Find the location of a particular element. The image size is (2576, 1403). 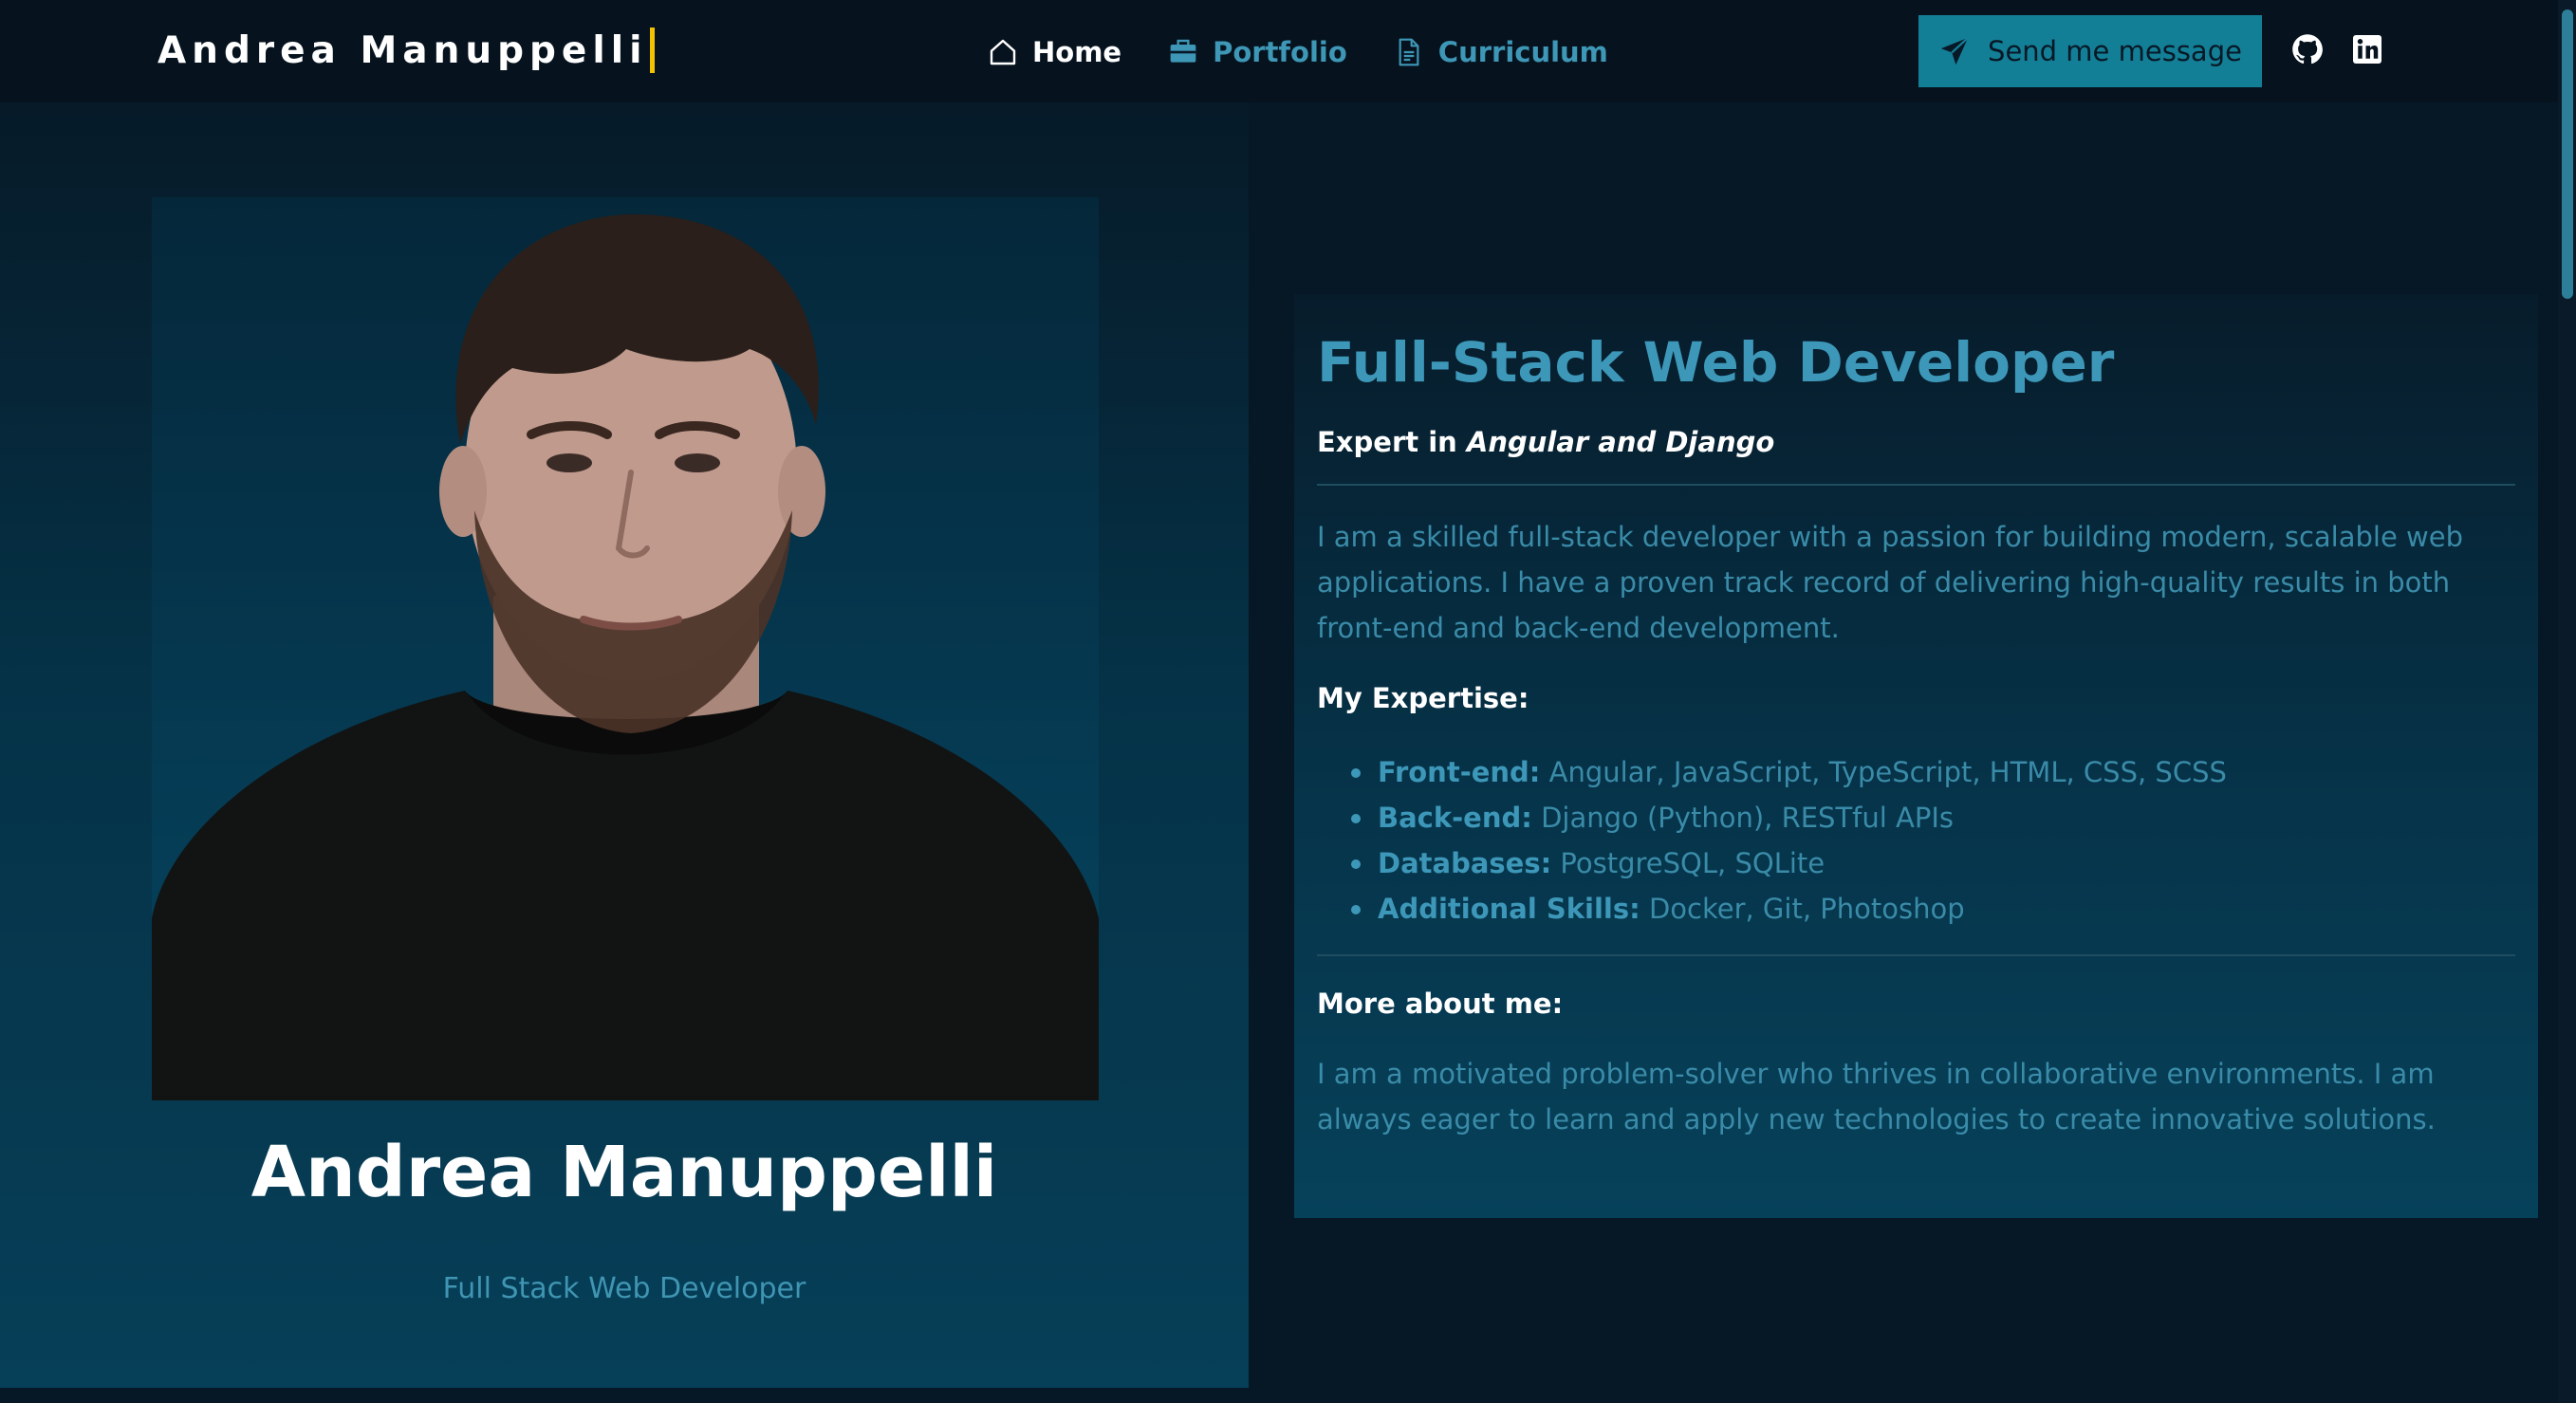

text-cursor-caret is located at coordinates (652, 50).